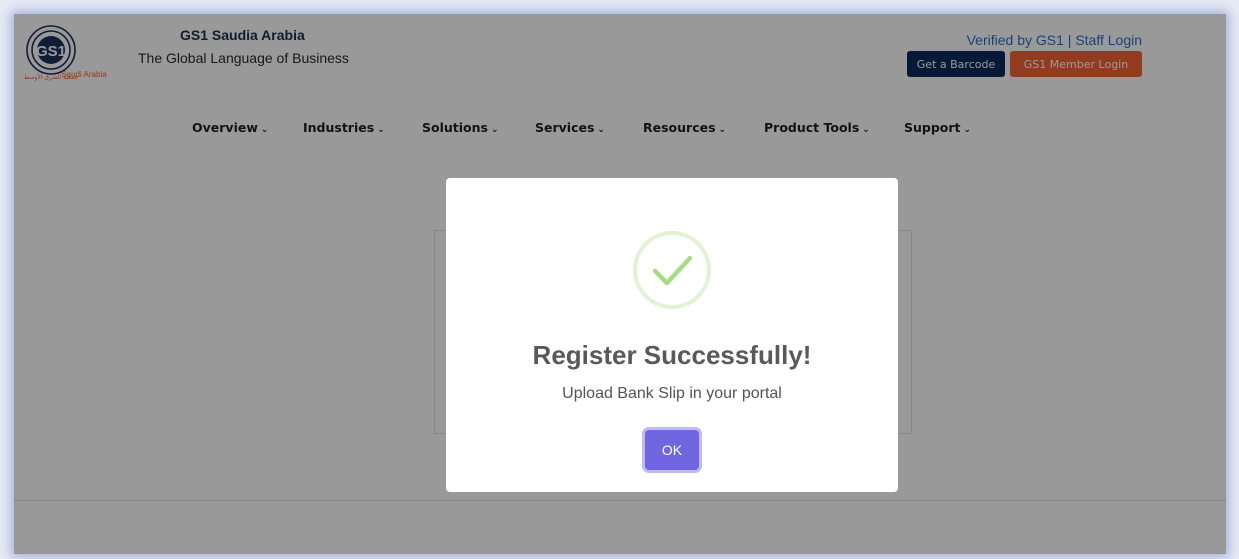 This screenshot has height=559, width=1239. Describe the element at coordinates (672, 270) in the screenshot. I see `success-check-icon` at that location.